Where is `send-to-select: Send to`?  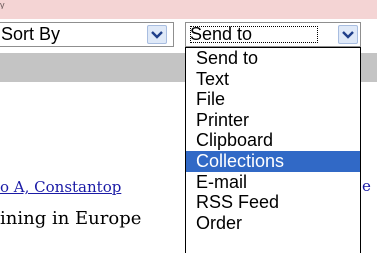
send-to-select: Send to is located at coordinates (273, 34).